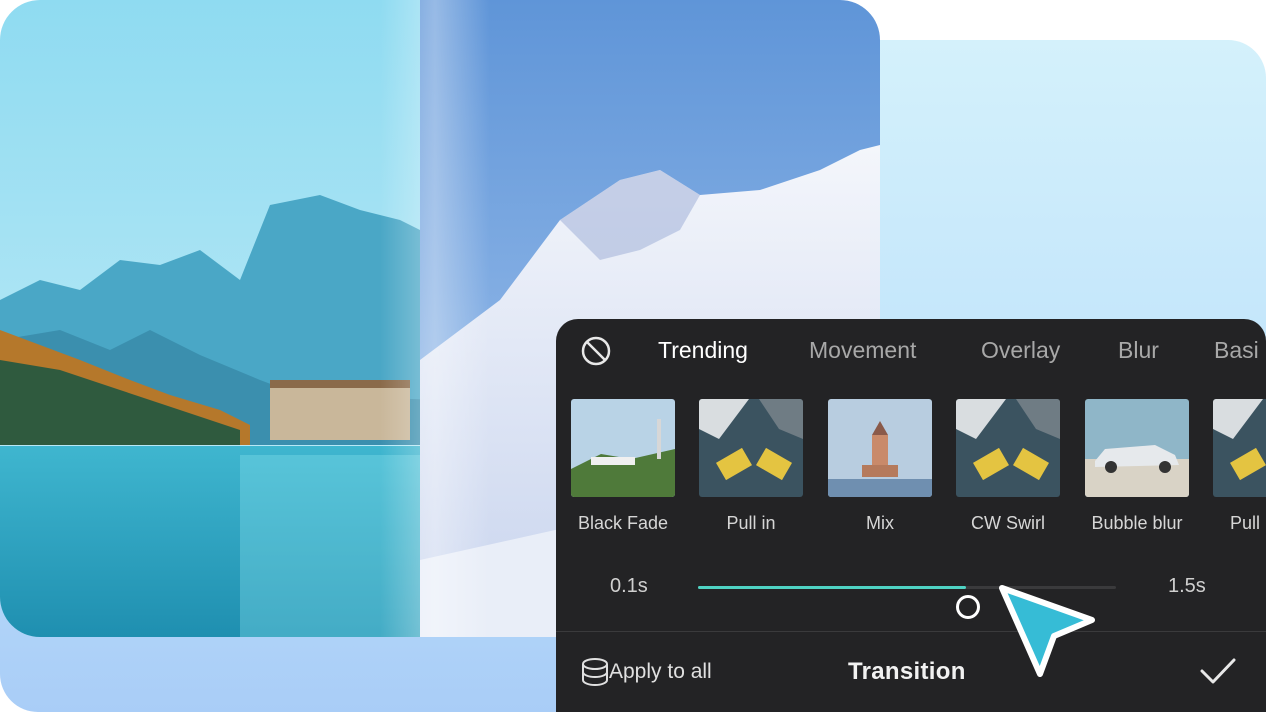 This screenshot has height=712, width=1266. What do you see at coordinates (1020, 350) in the screenshot?
I see `tab-overlay: Overlay` at bounding box center [1020, 350].